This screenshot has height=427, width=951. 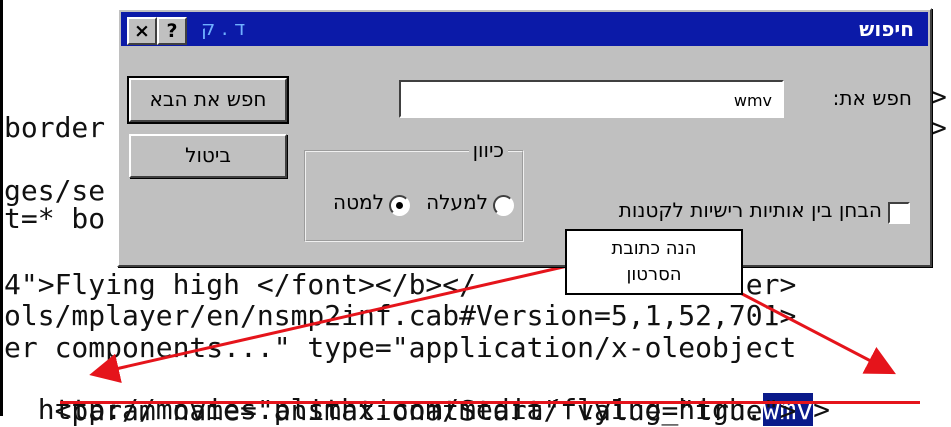 What do you see at coordinates (414, 190) in the screenshot?
I see `direction-group: כיוון למעלה למטה` at bounding box center [414, 190].